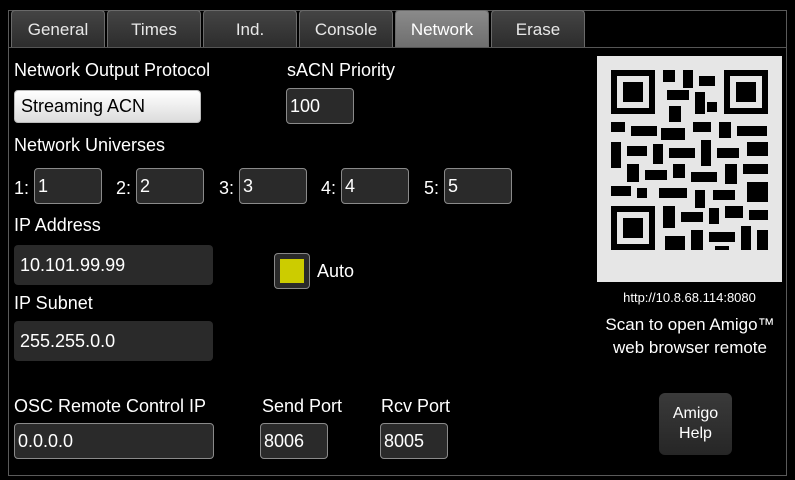 Image resolution: width=795 pixels, height=480 pixels. What do you see at coordinates (294, 441) in the screenshot?
I see `send-port-input: 8006` at bounding box center [294, 441].